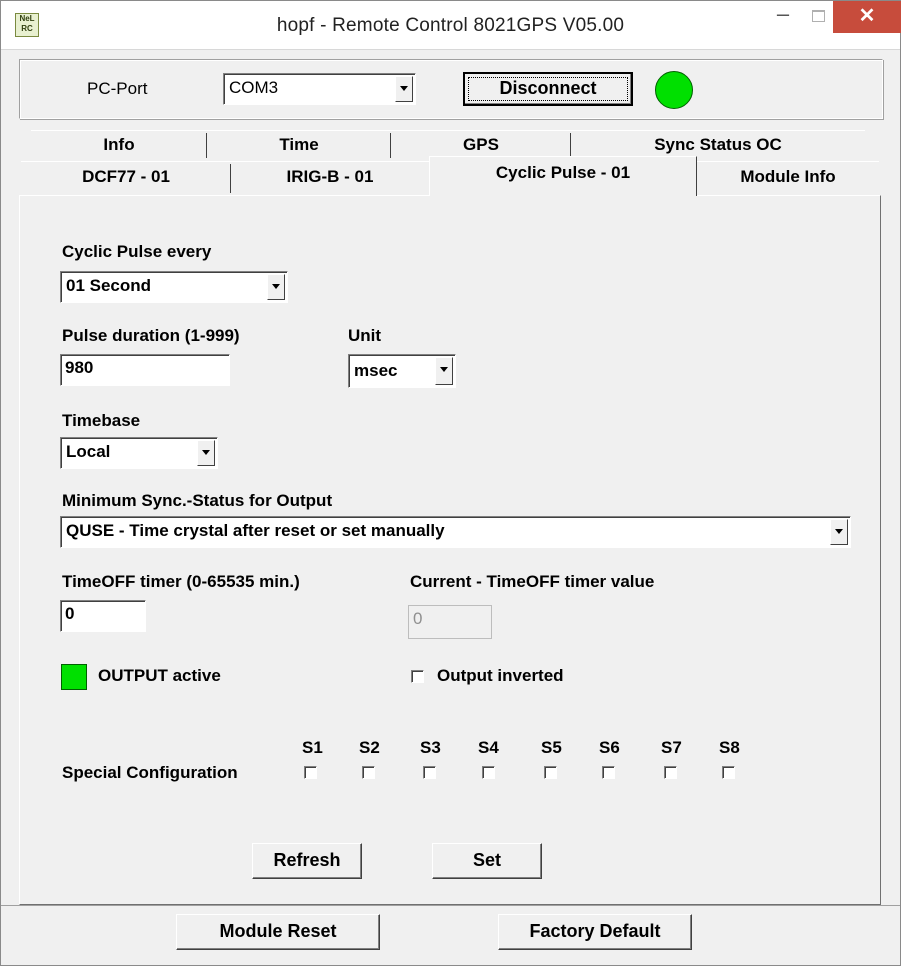  I want to click on focus-ring, so click(548, 89).